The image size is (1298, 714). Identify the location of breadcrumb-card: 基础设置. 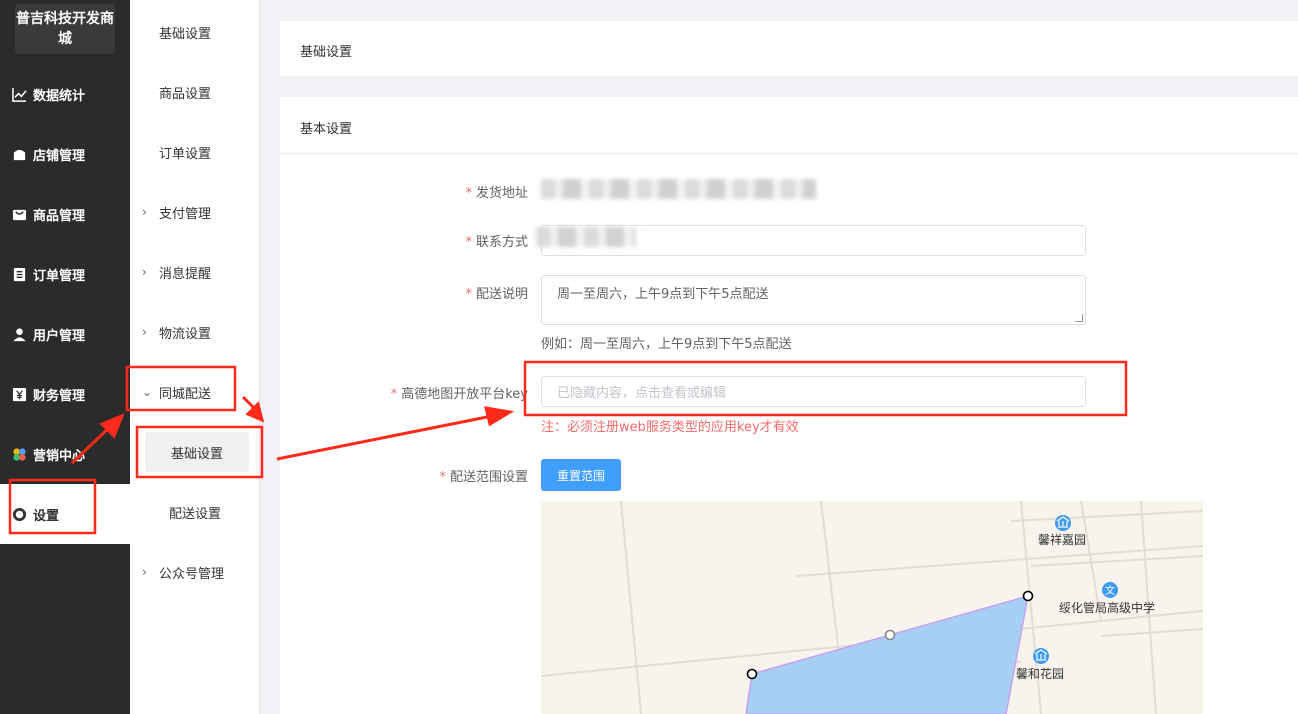
(789, 48).